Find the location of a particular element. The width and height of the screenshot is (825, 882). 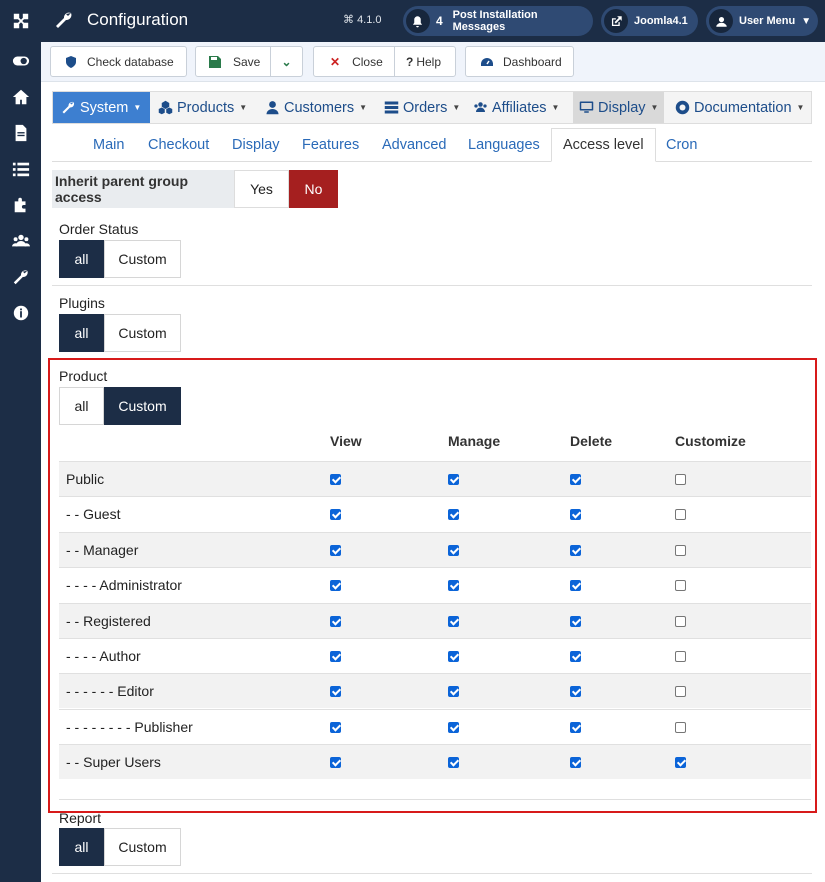

lifebuoy-icon is located at coordinates (682, 107).